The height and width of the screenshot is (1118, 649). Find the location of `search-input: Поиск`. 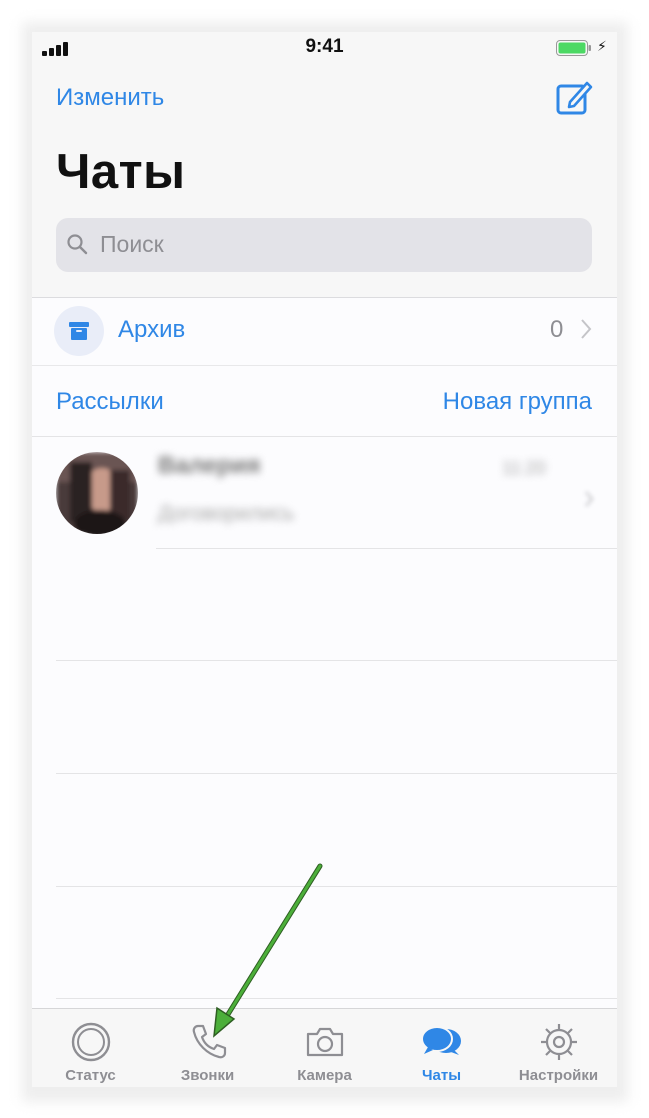

search-input: Поиск is located at coordinates (324, 245).